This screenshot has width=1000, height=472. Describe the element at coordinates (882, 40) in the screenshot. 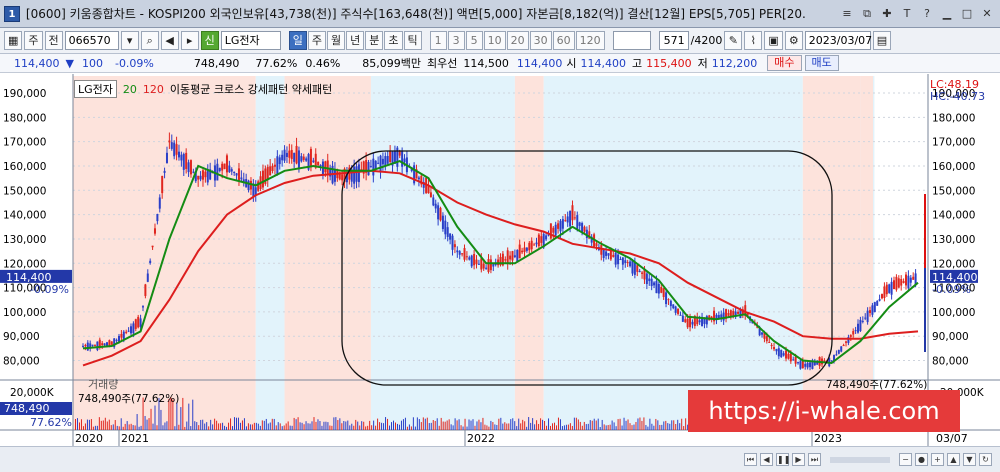

I see `calendar-icon: ▤` at that location.